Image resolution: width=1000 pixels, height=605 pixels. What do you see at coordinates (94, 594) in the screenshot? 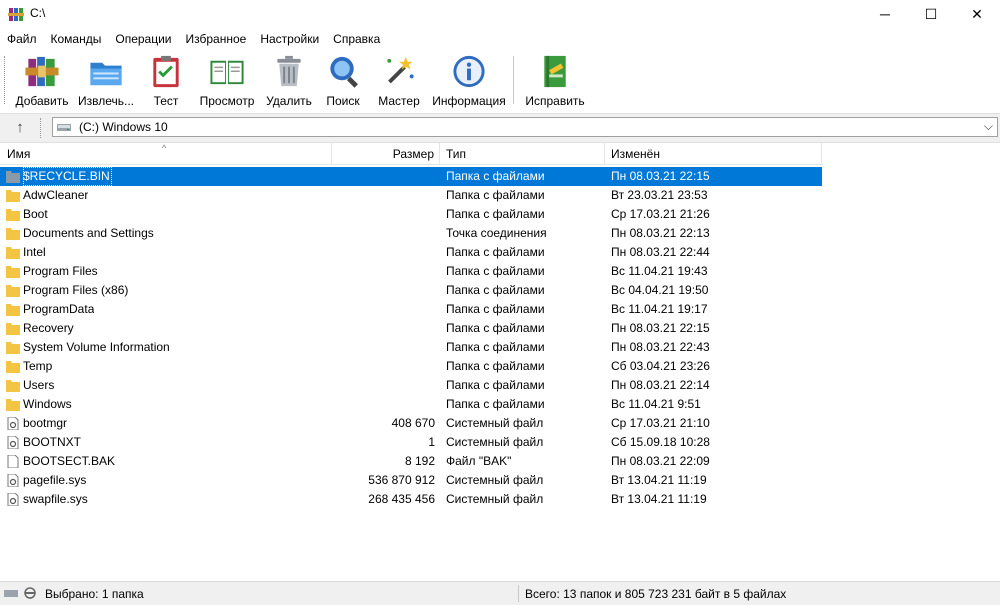
I see `status-selection: Выбрано: 1 папка` at bounding box center [94, 594].